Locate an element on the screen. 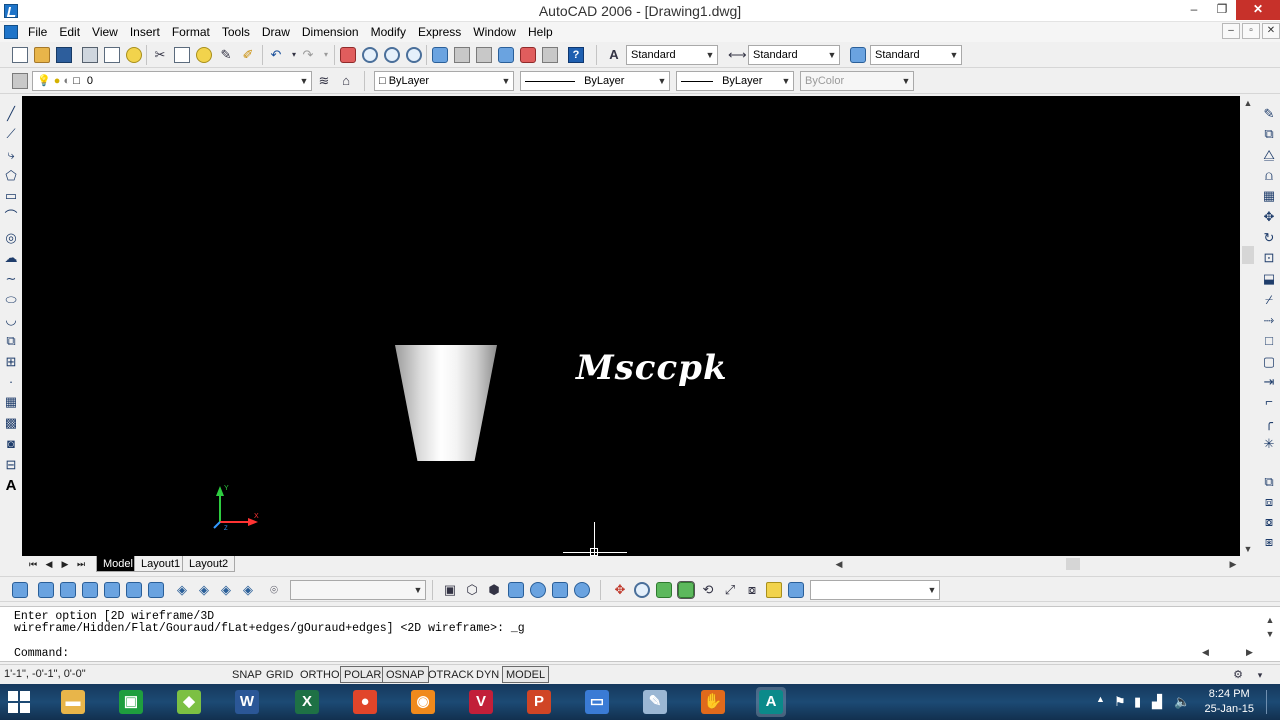 The image size is (1280, 720). rotate-icon: ↻ is located at coordinates (1269, 238).